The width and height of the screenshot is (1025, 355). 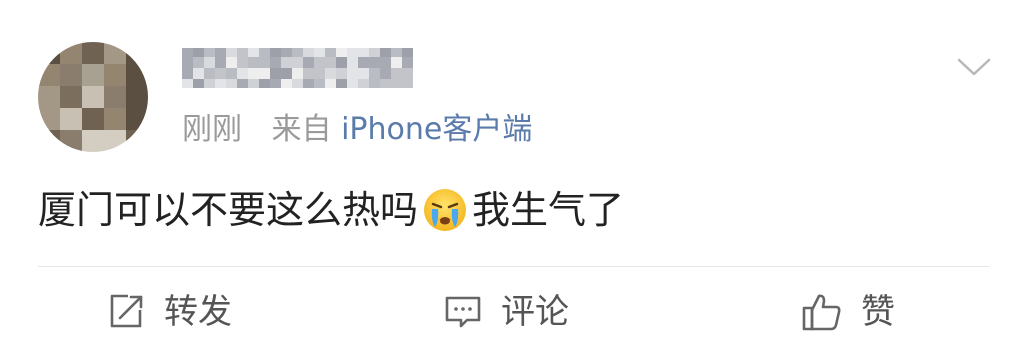 I want to click on crying-face-icon, so click(x=445, y=210).